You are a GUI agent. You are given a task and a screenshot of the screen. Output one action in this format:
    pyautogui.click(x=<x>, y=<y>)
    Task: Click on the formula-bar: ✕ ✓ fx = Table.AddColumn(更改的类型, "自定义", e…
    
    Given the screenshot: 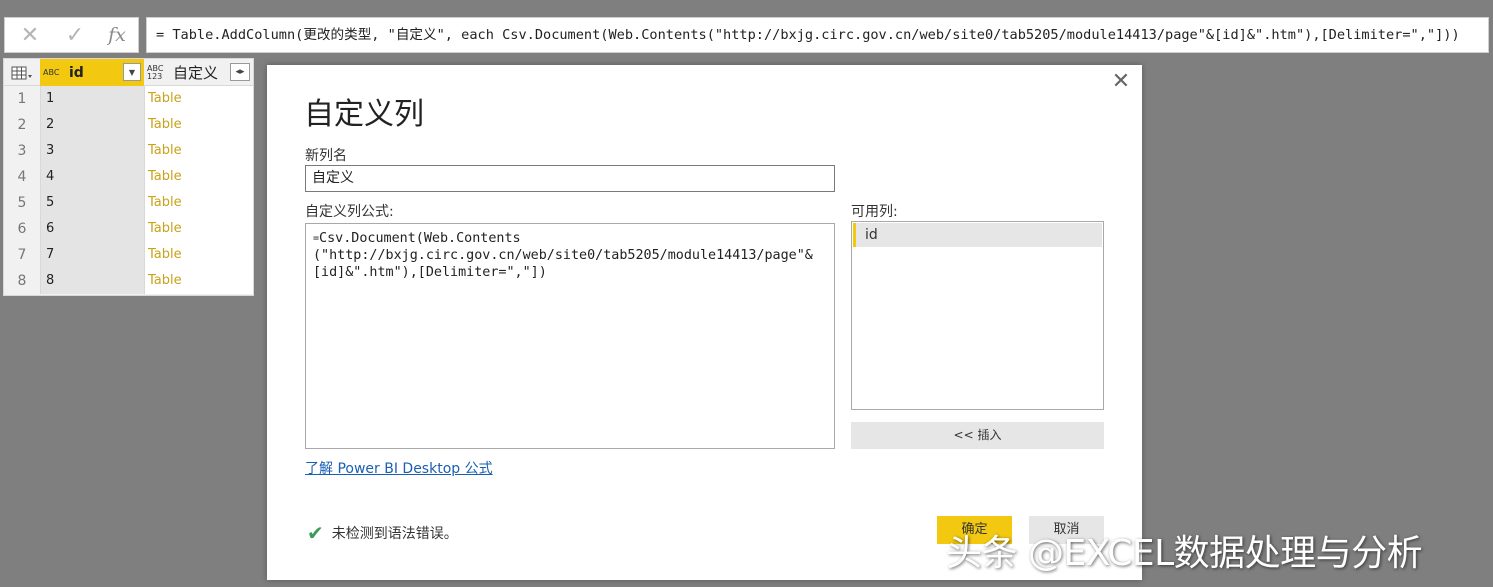 What is the action you would take?
    pyautogui.click(x=746, y=29)
    